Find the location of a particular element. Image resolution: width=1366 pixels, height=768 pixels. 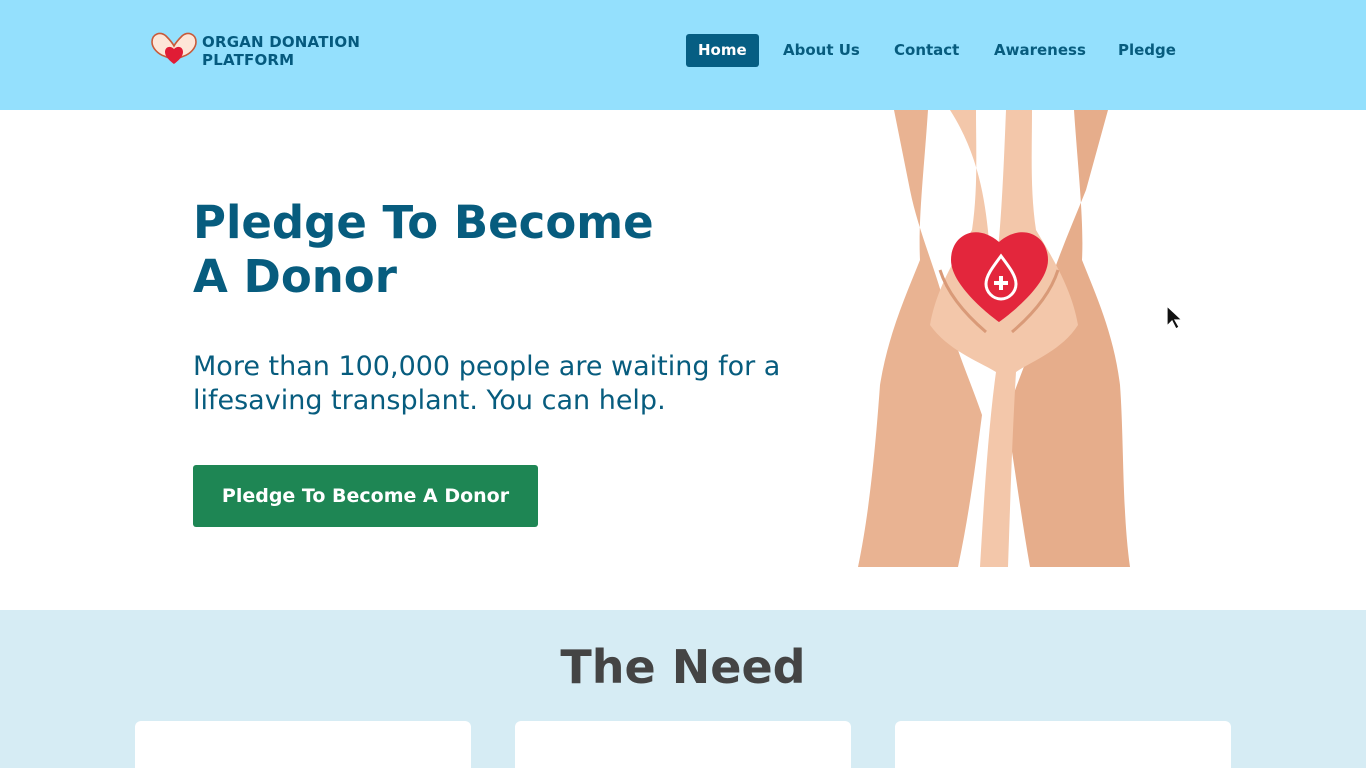

nav-about-us: About Us is located at coordinates (821, 50).